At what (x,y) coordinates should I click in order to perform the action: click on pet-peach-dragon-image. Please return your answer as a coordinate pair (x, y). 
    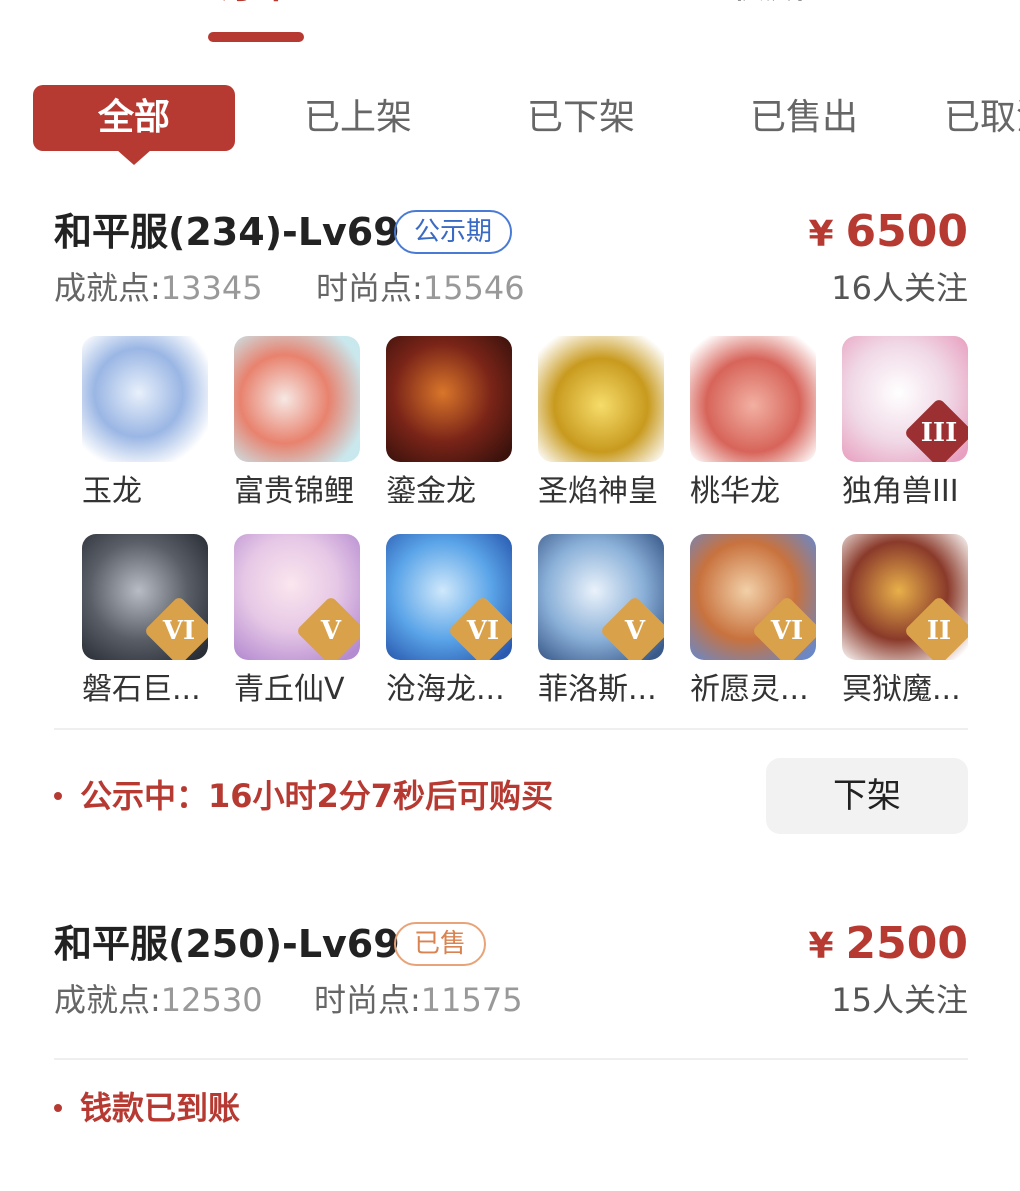
    Looking at the image, I should click on (753, 399).